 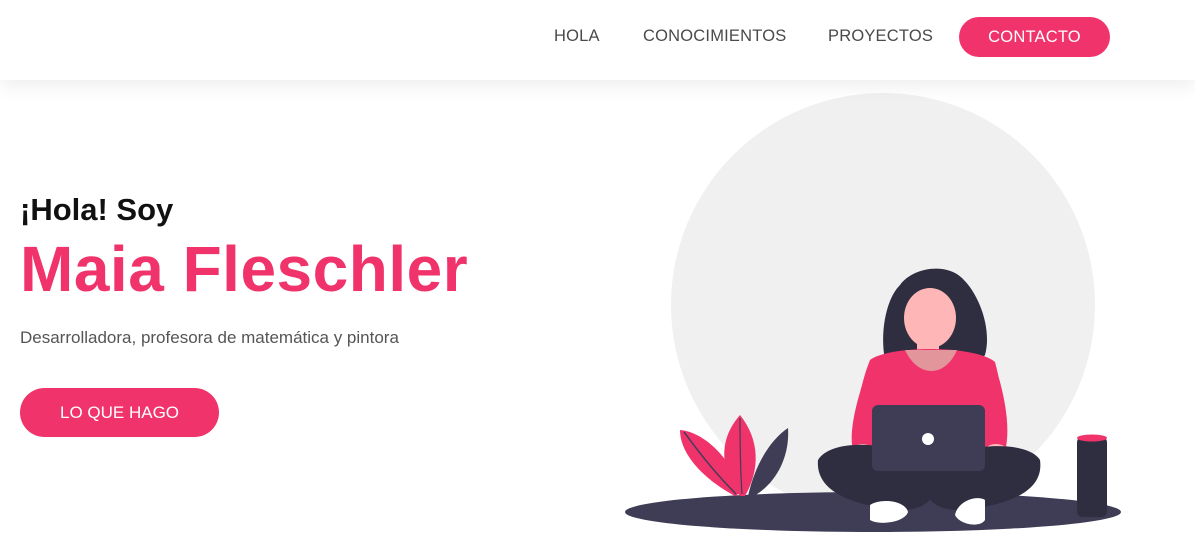 I want to click on contact-button: CONTACTO, so click(x=1034, y=37).